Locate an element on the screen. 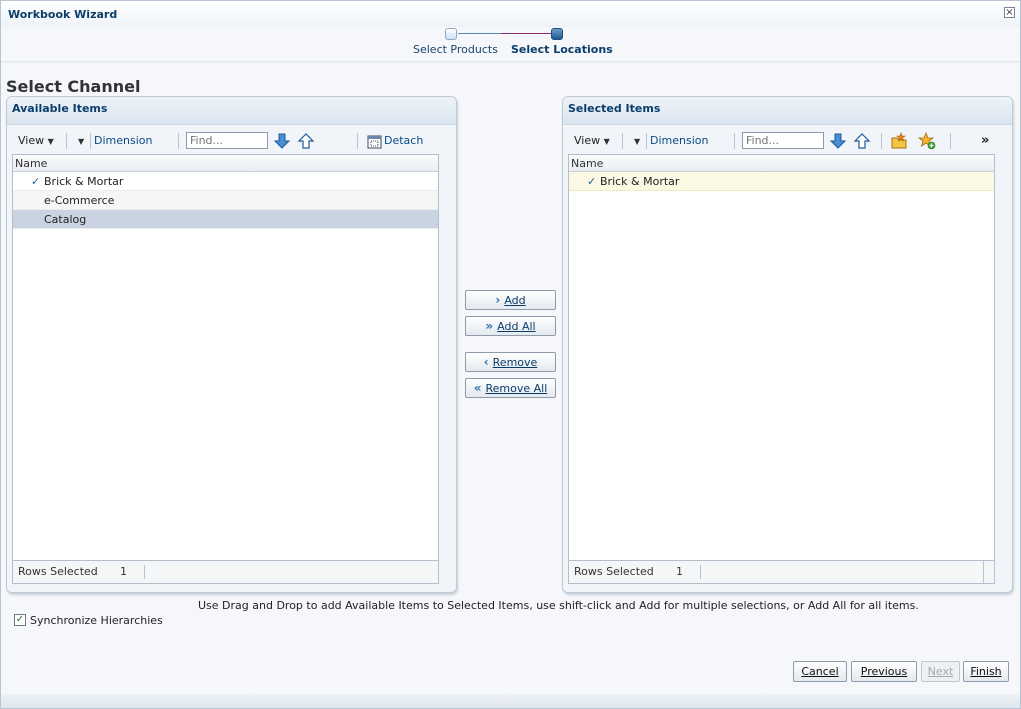 This screenshot has height=709, width=1021. double-chevron-right-icon: » is located at coordinates (489, 326).